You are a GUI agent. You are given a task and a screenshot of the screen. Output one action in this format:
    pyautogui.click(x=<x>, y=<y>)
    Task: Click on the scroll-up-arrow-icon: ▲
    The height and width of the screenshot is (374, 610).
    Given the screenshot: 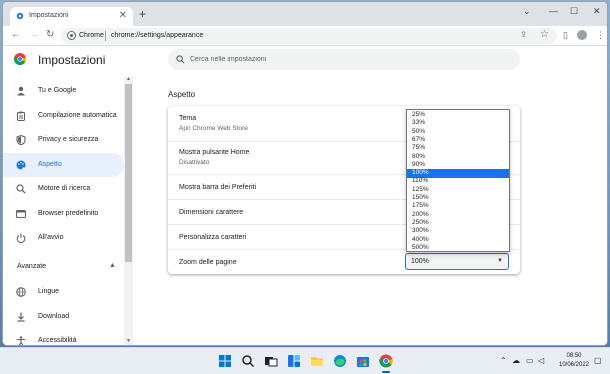 What is the action you would take?
    pyautogui.click(x=128, y=79)
    